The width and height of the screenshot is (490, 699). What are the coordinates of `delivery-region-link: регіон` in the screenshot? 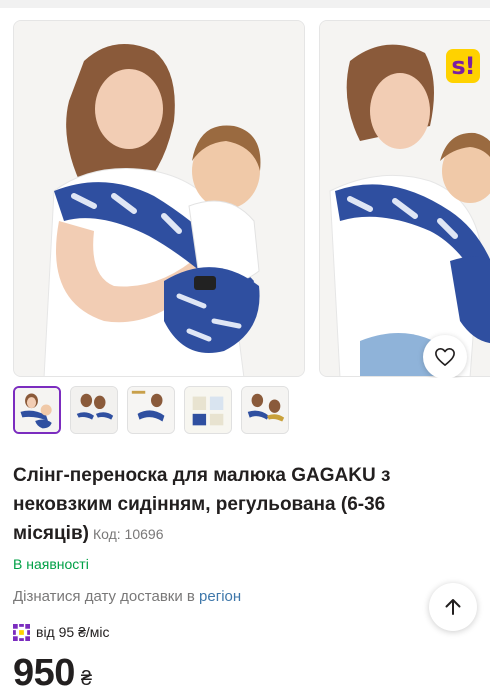 It's located at (220, 596).